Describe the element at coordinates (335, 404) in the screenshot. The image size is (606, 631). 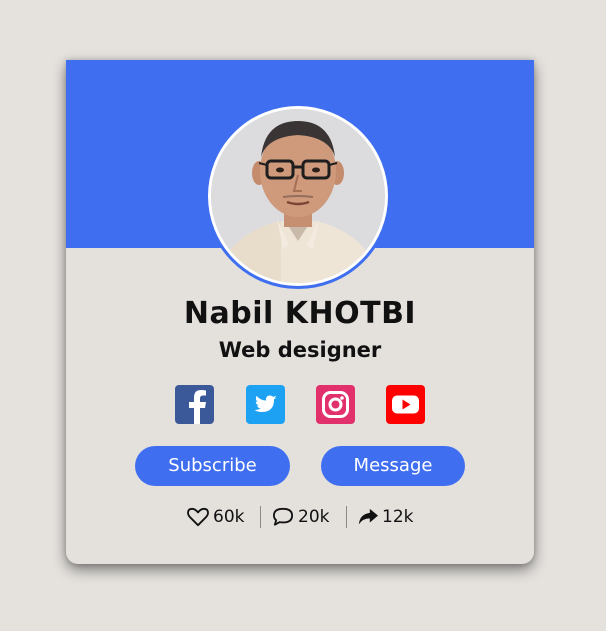
I see `instagram-icon` at that location.